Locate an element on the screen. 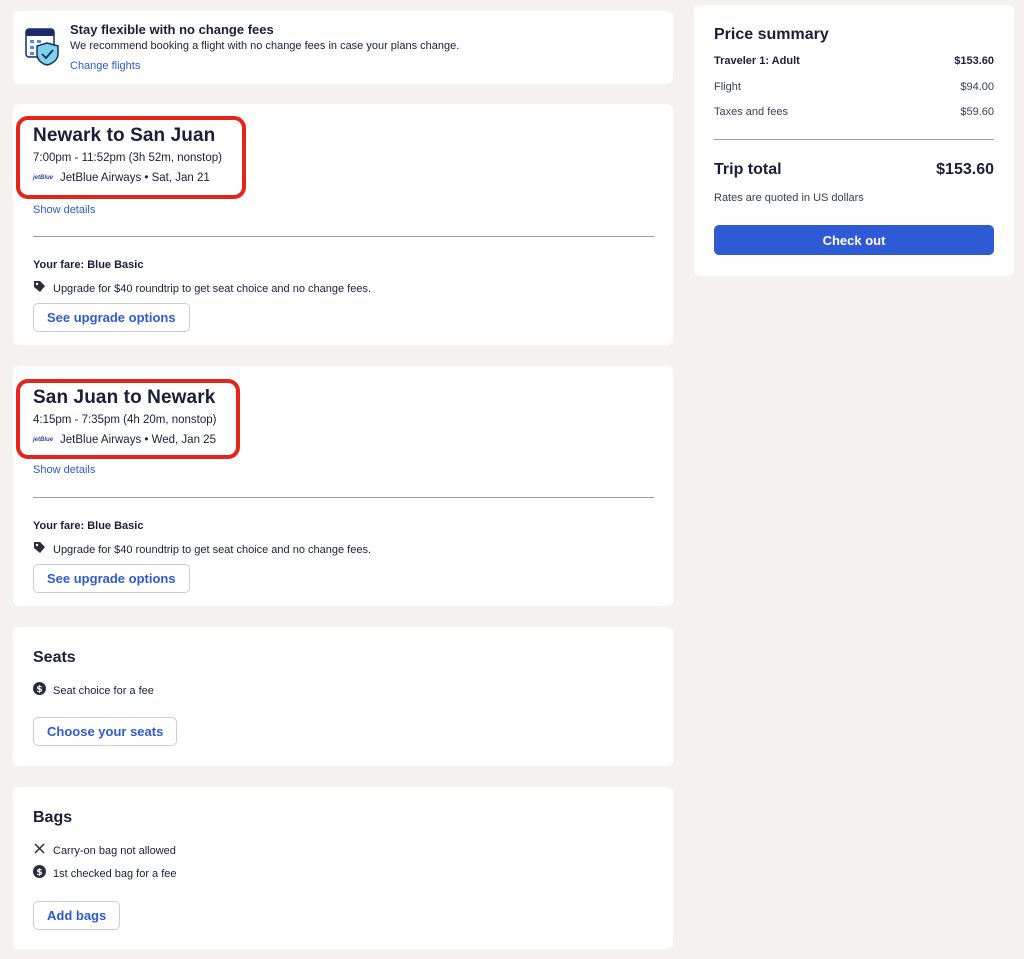  carry-on-text: Carry-on bag not allowed is located at coordinates (114, 851).